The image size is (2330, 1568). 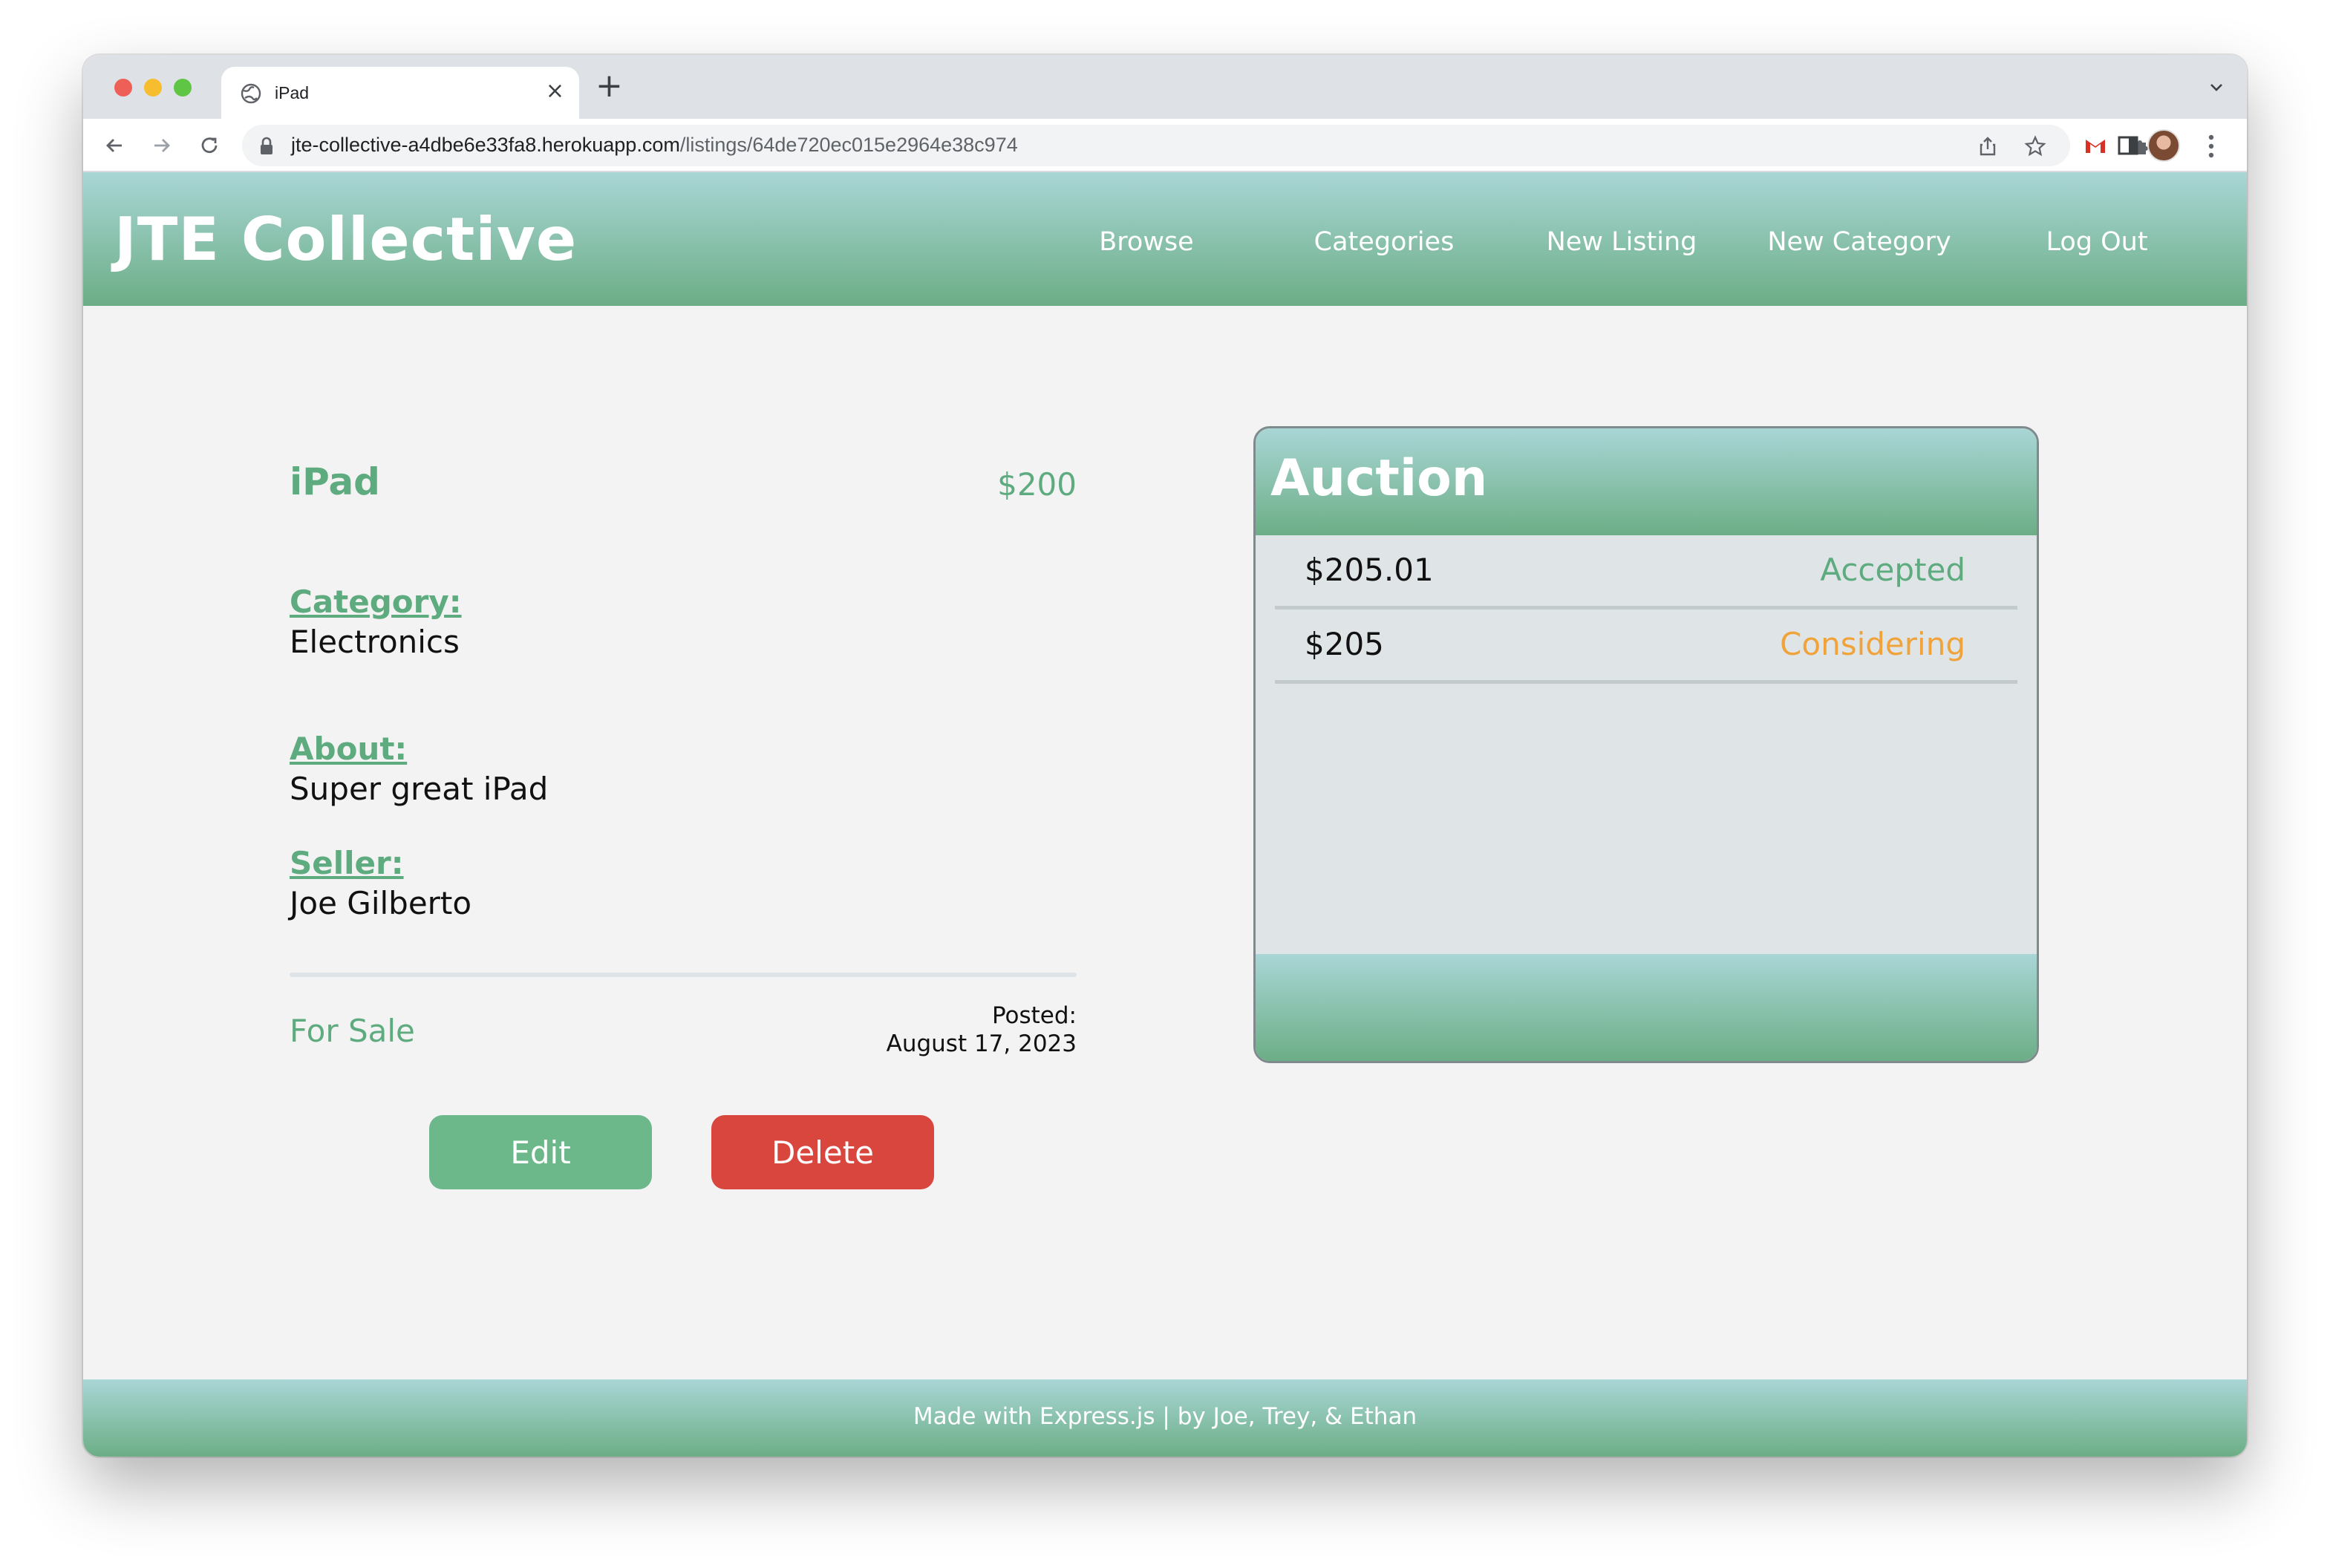 I want to click on listing-title: iPad, so click(x=335, y=481).